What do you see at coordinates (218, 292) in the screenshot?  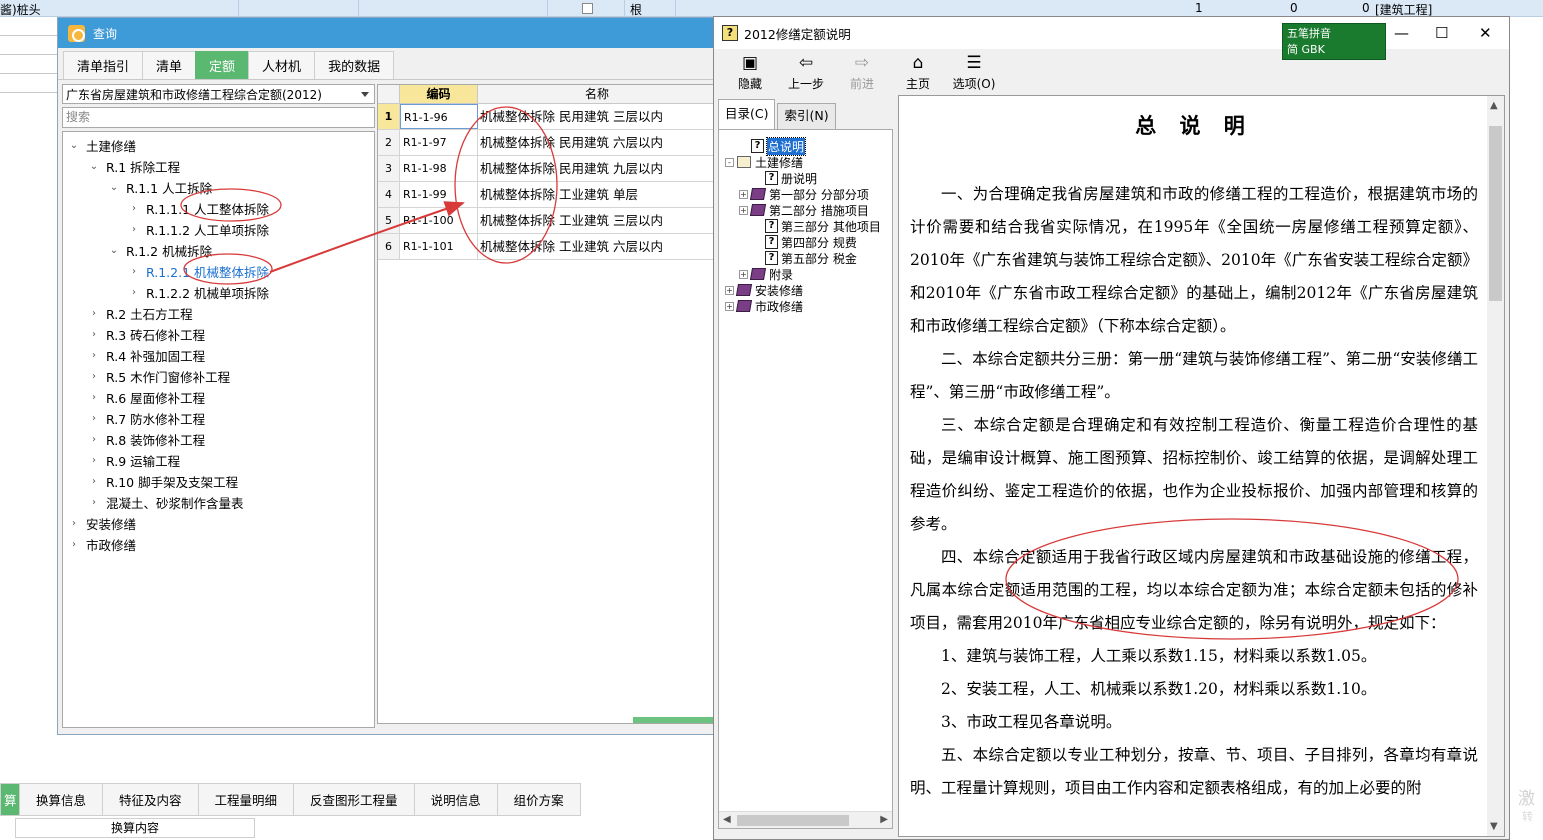 I see `tree-node: › R.1.2.2 机械单项拆除` at bounding box center [218, 292].